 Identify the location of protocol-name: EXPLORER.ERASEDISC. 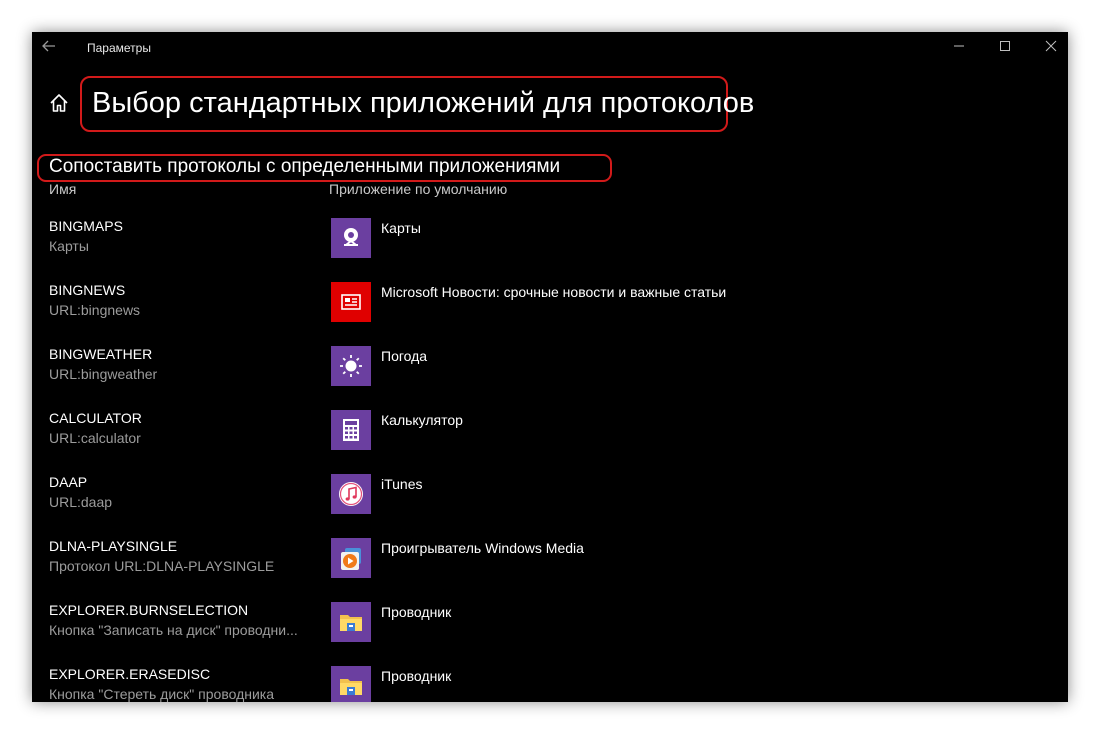
(130, 674).